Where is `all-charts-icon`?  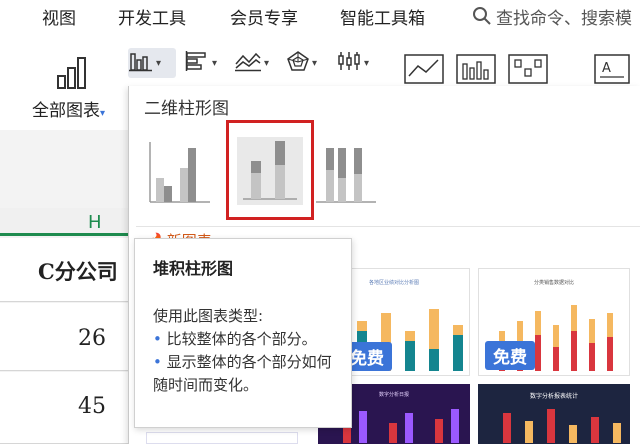 all-charts-icon is located at coordinates (72, 73).